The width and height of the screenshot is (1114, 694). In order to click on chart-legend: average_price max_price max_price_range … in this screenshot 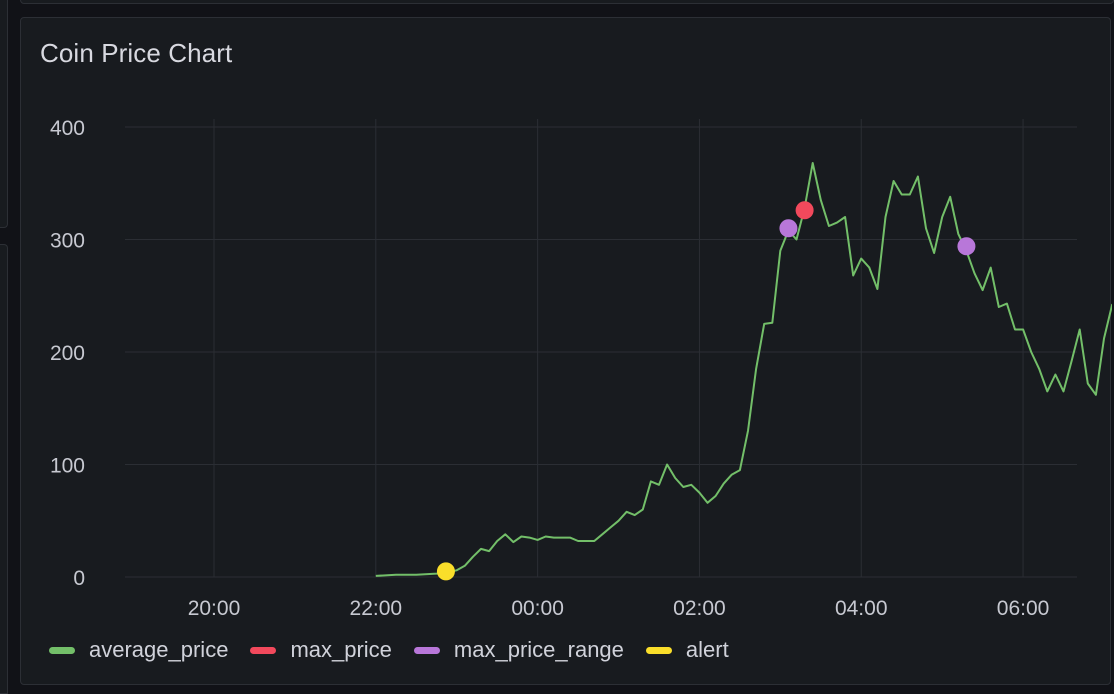, I will do `click(389, 650)`.